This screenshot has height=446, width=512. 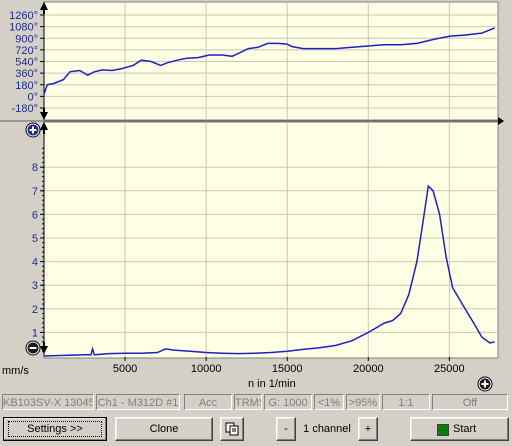 I want to click on status-cell: Off, so click(x=470, y=402).